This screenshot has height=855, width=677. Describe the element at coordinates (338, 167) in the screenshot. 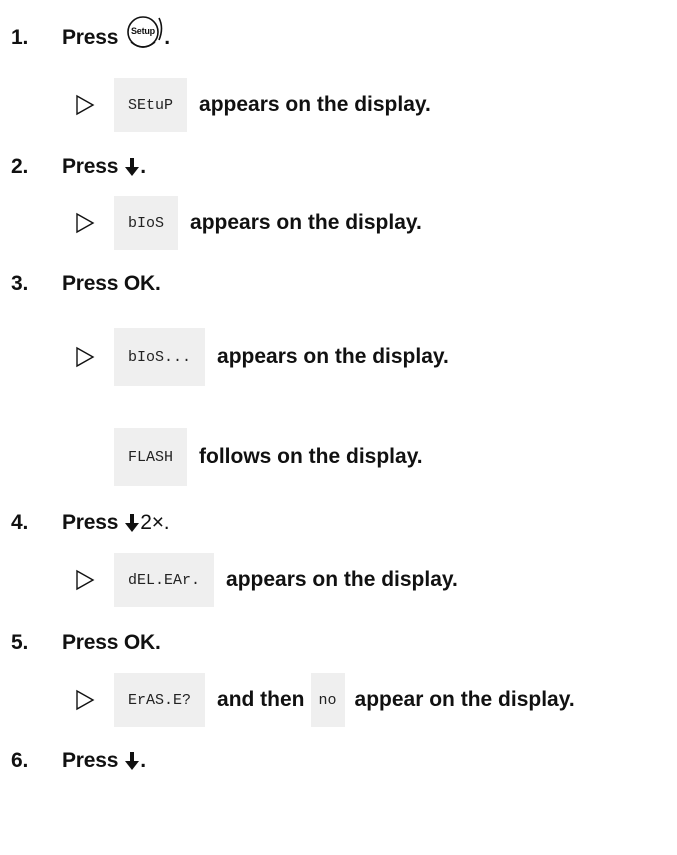

I see `step-2: 2. Press .` at that location.